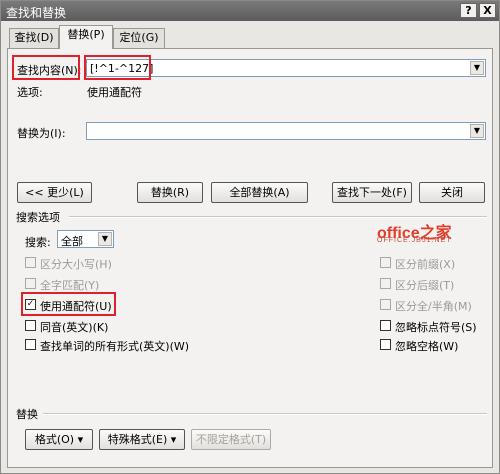  I want to click on ignore-space-checkbox, so click(385, 344).